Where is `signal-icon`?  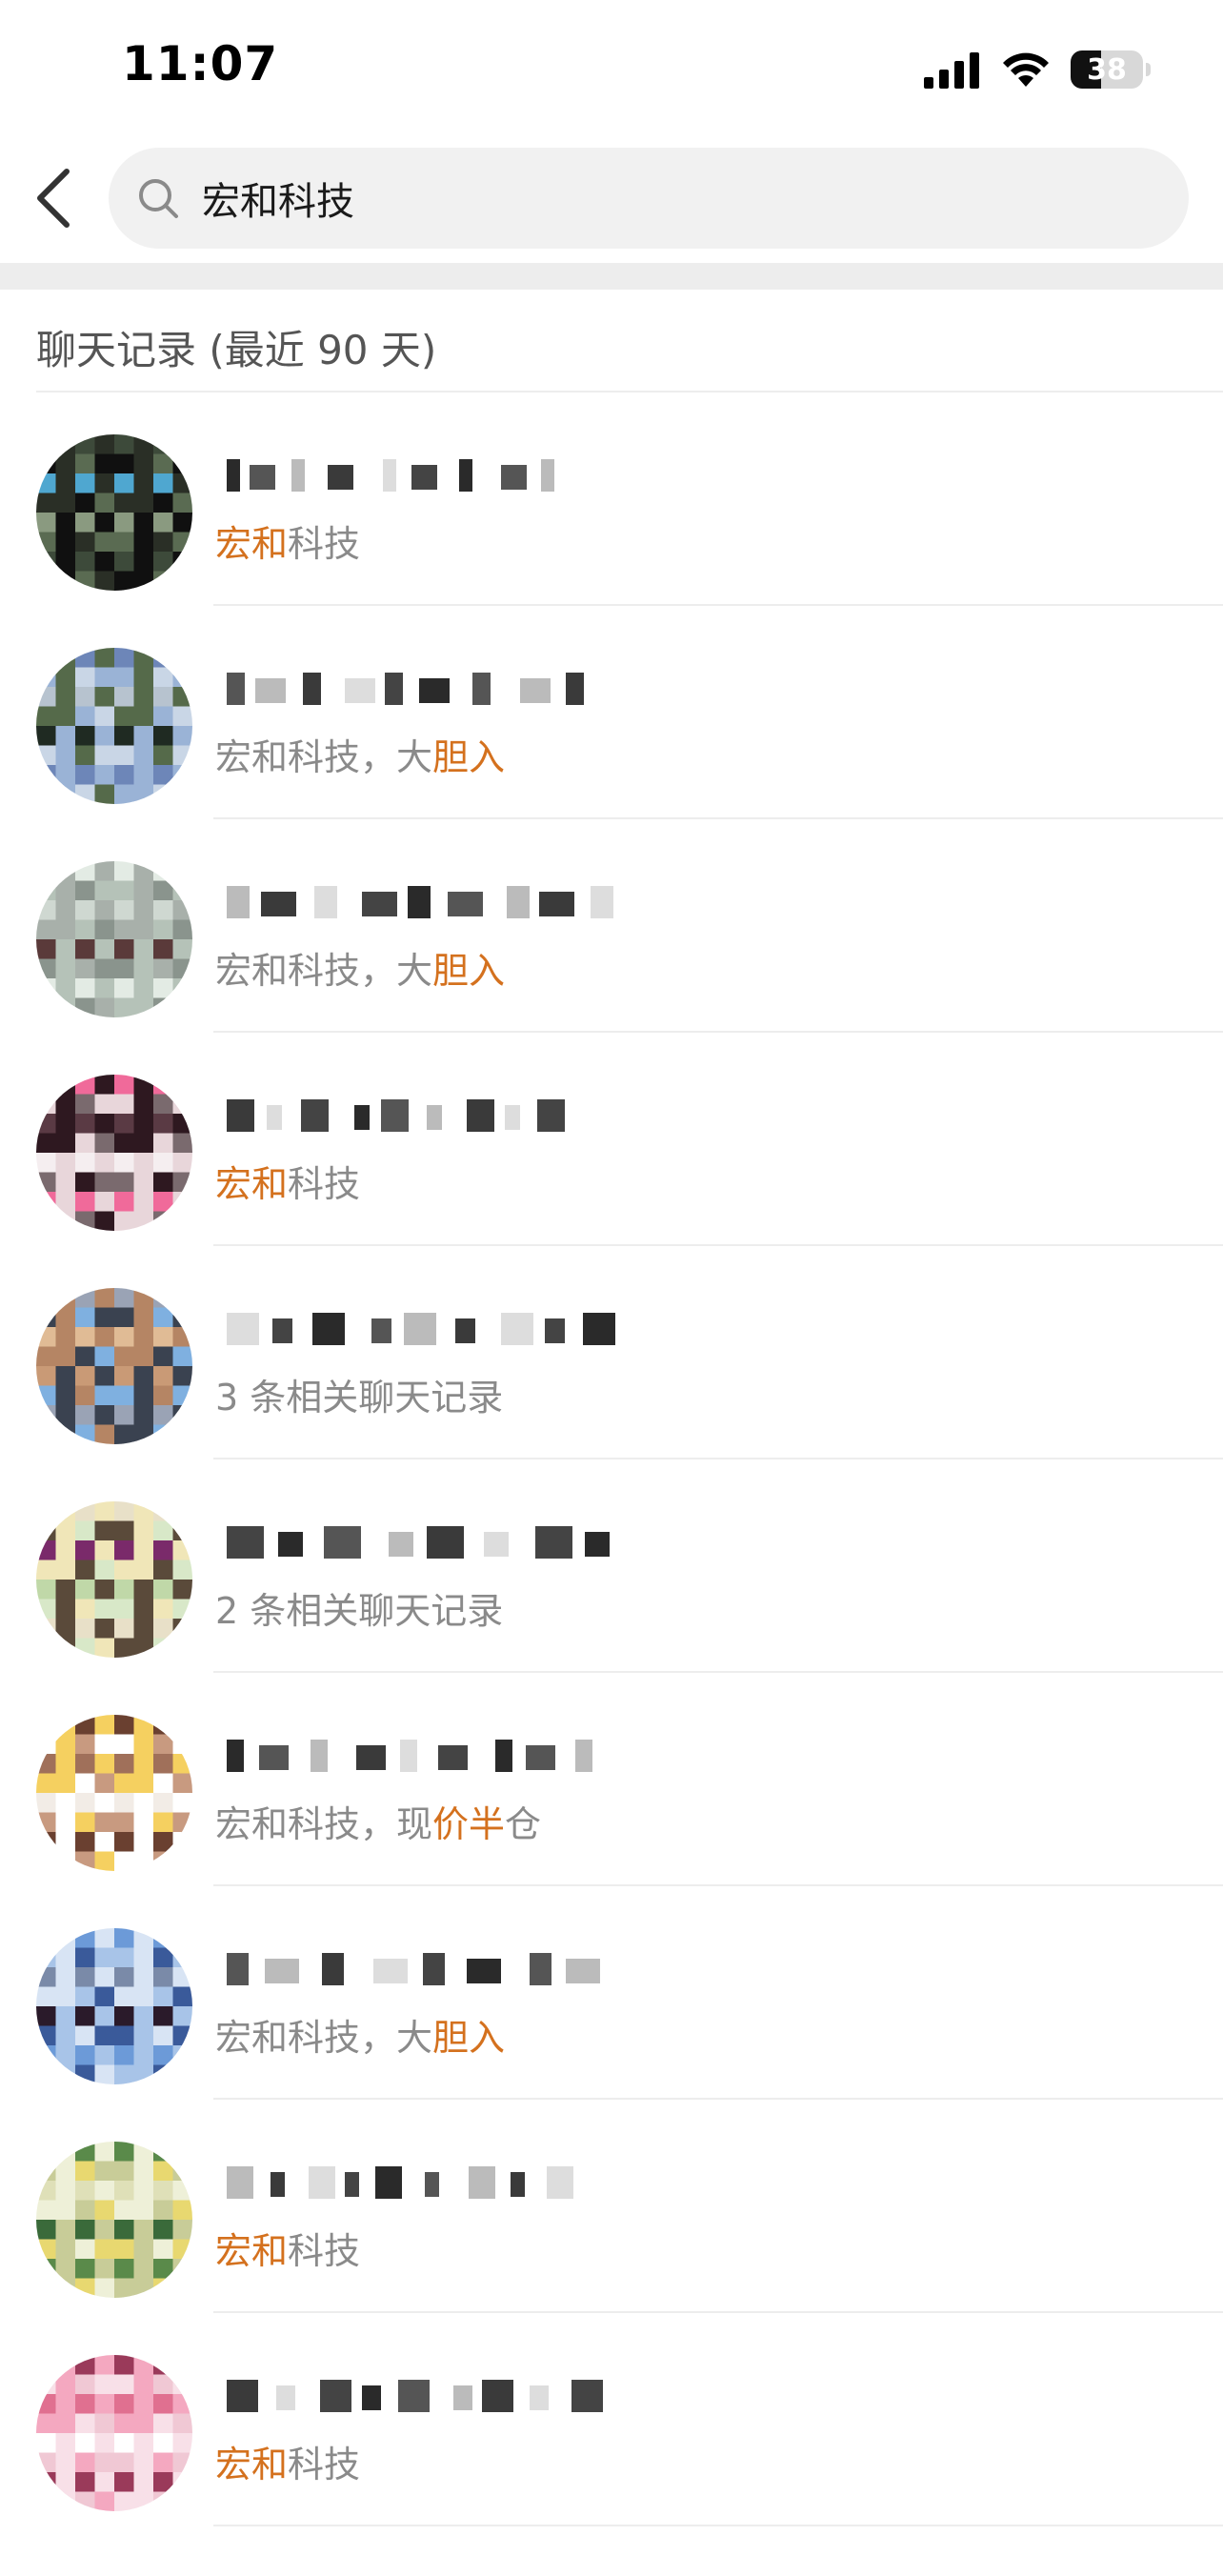
signal-icon is located at coordinates (951, 70).